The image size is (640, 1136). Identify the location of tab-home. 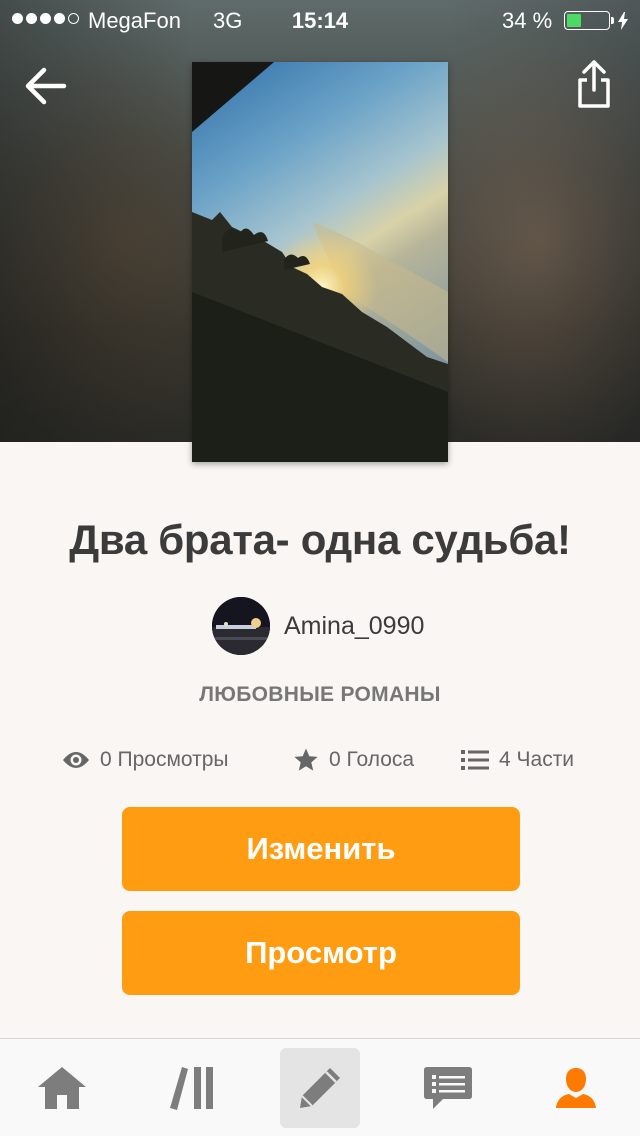
(62, 1088).